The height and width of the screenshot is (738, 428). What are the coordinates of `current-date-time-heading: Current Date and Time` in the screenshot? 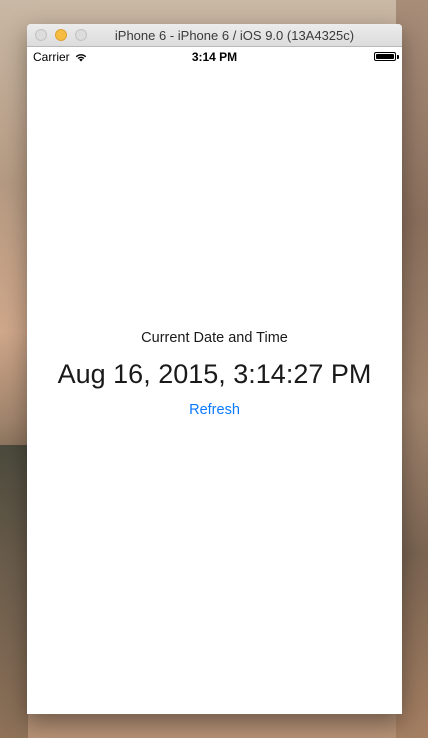 It's located at (214, 338).